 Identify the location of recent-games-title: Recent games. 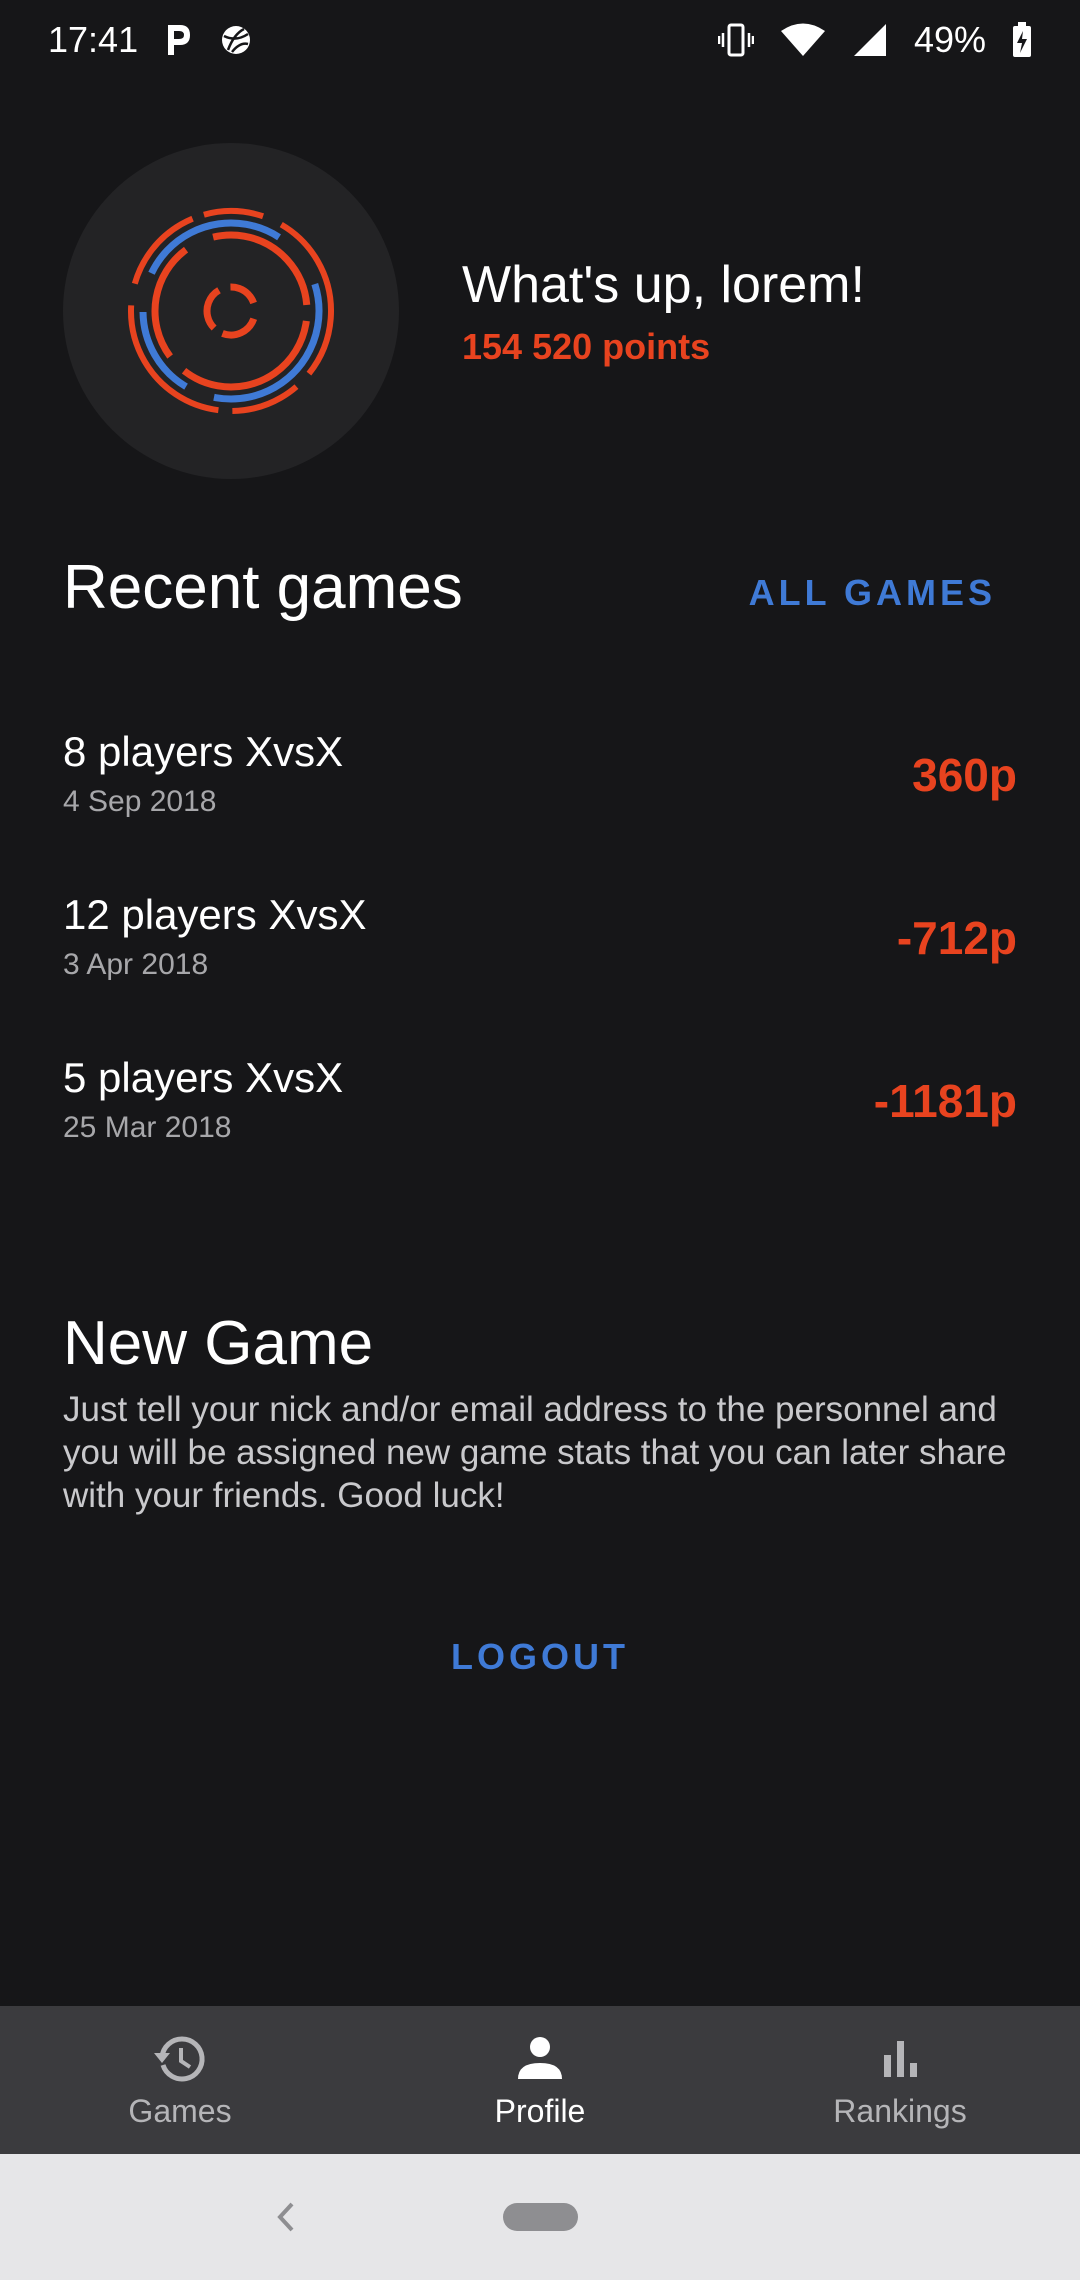
(263, 587).